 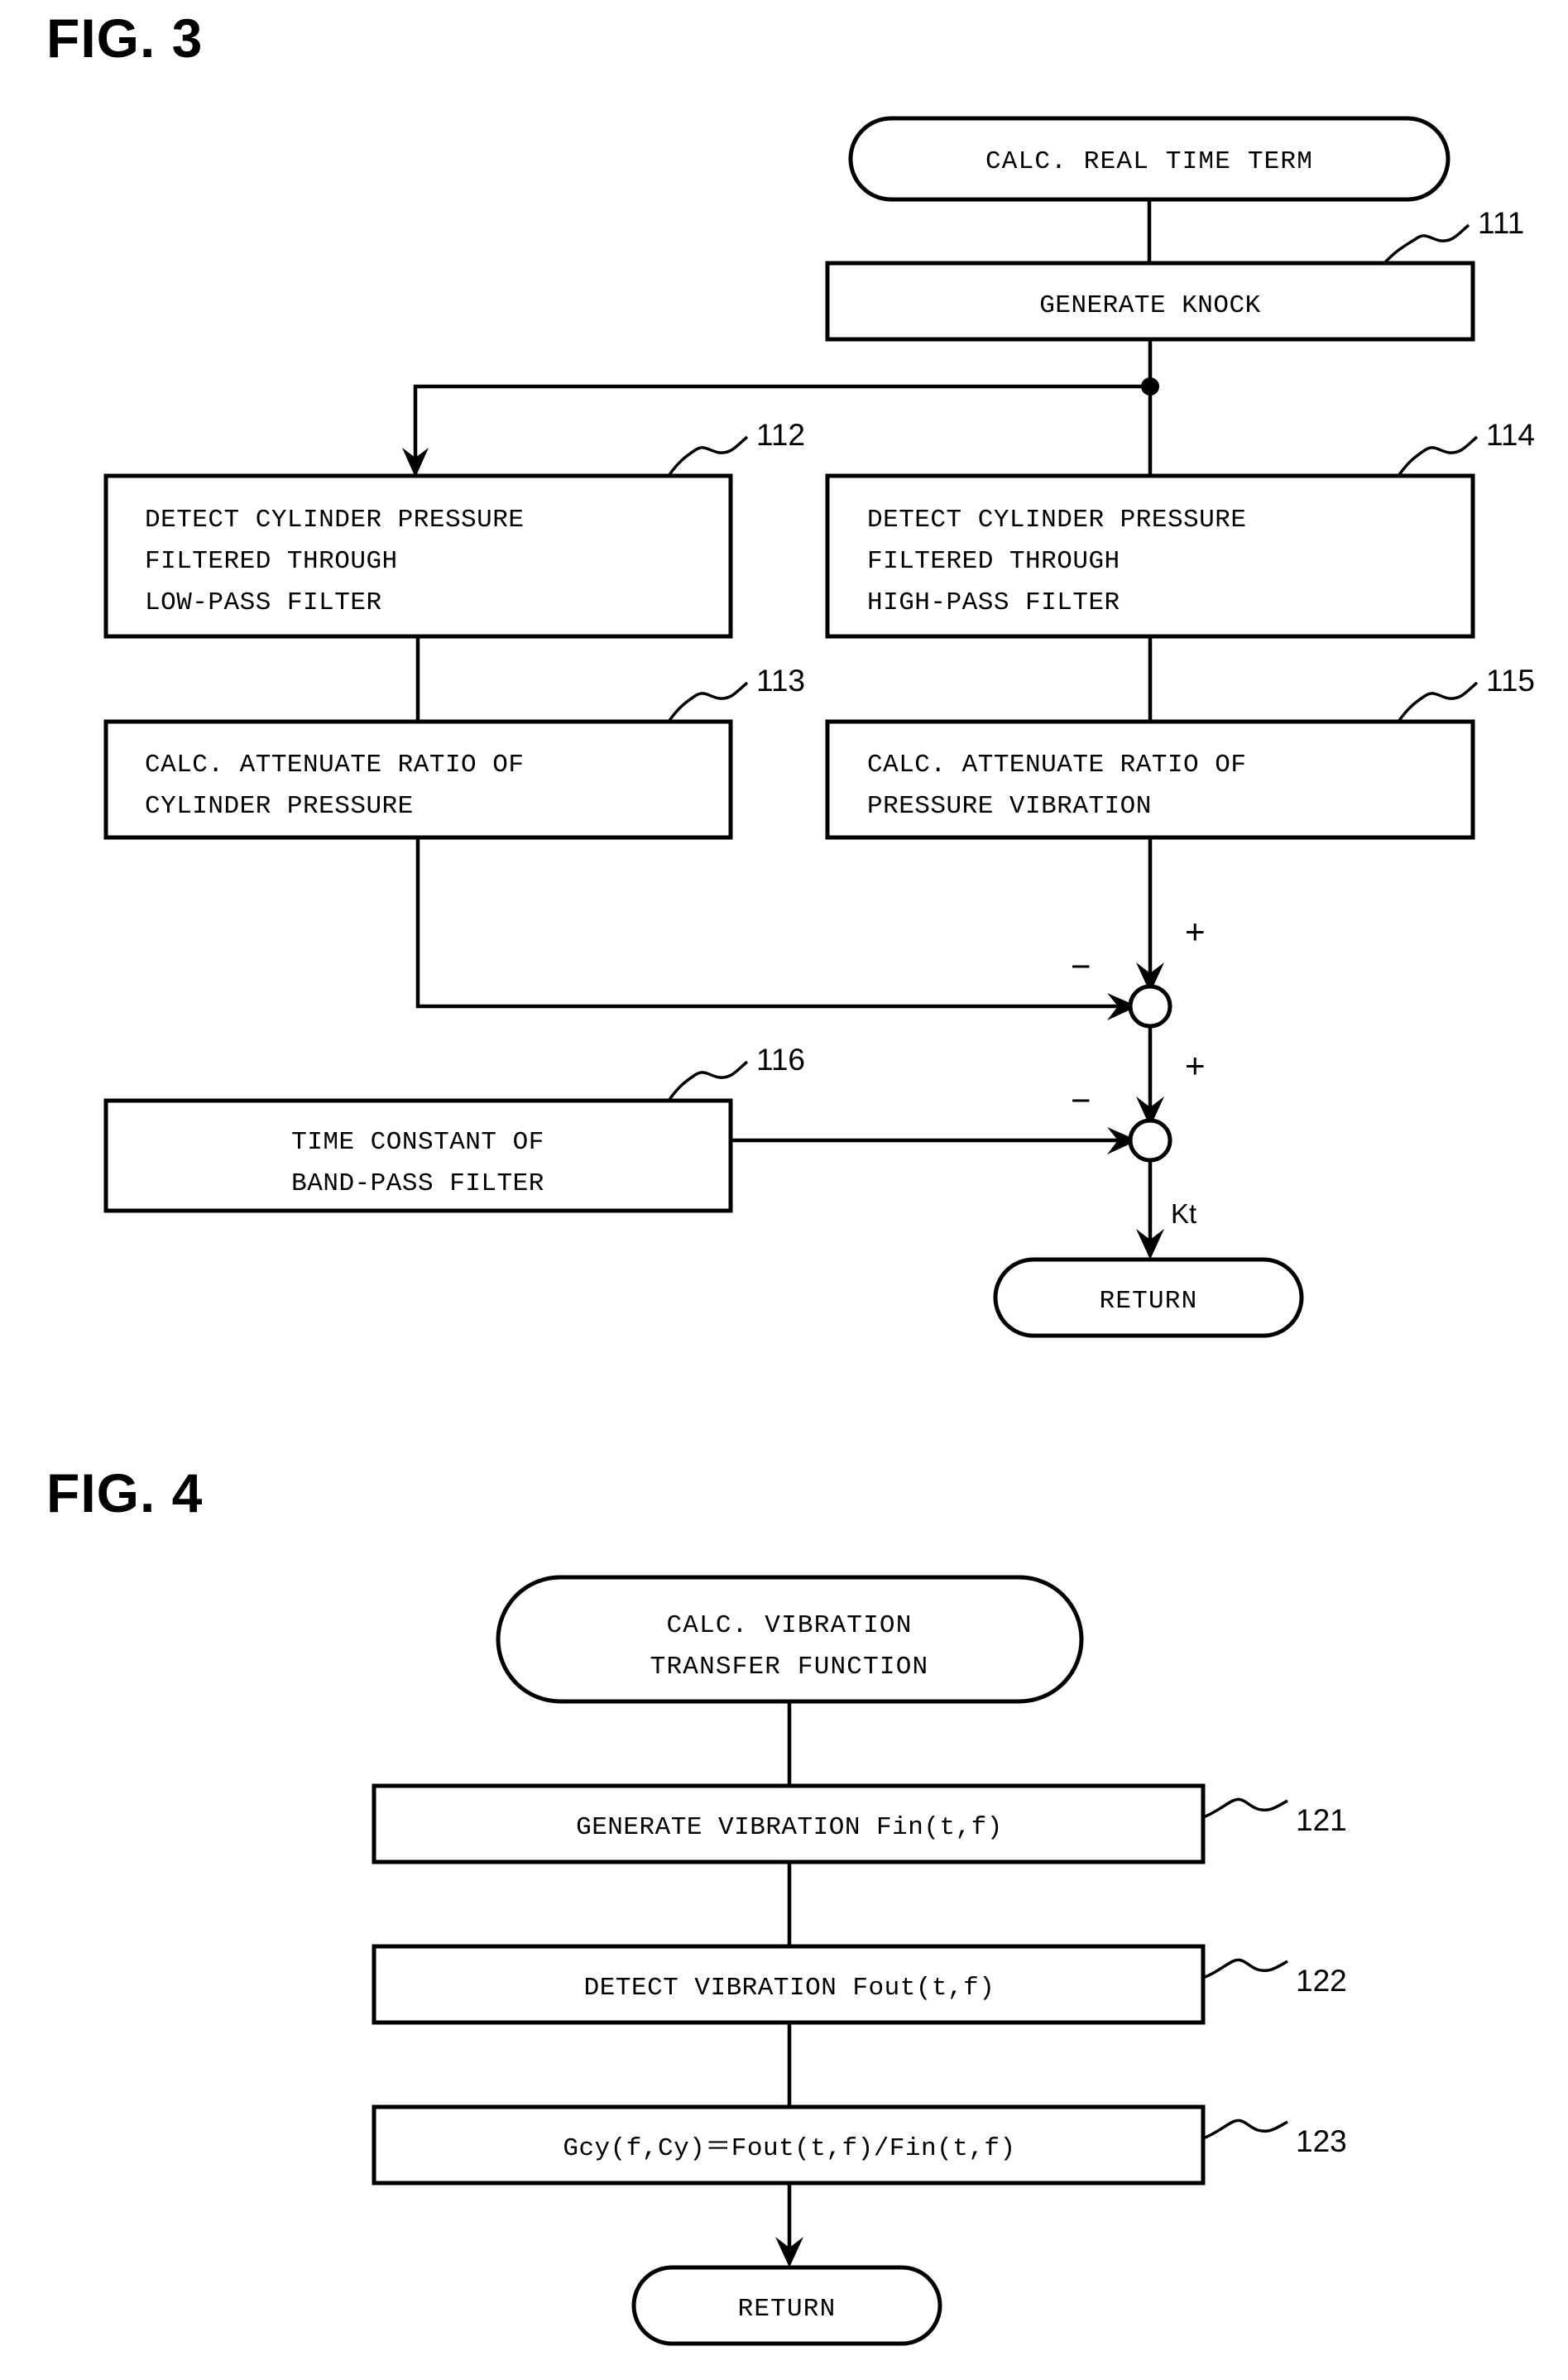 I want to click on fig3-ref-112-leader, so click(x=708, y=456).